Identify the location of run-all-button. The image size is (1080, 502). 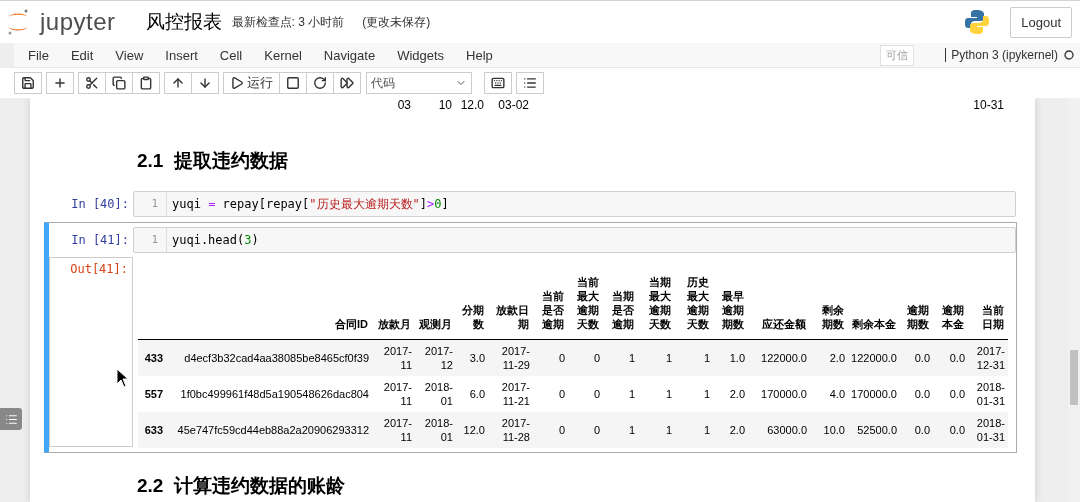
(347, 83).